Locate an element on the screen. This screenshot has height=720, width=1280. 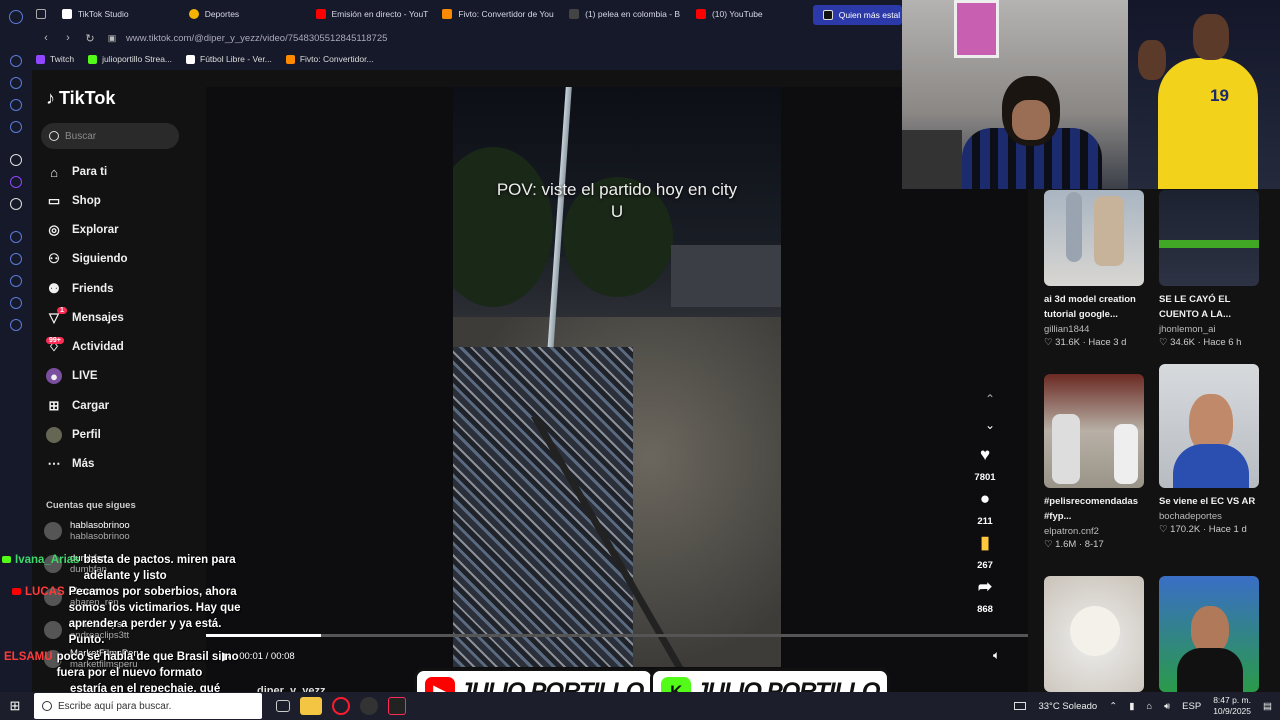
nav-mas: ⋯ Más is located at coordinates (70, 464).